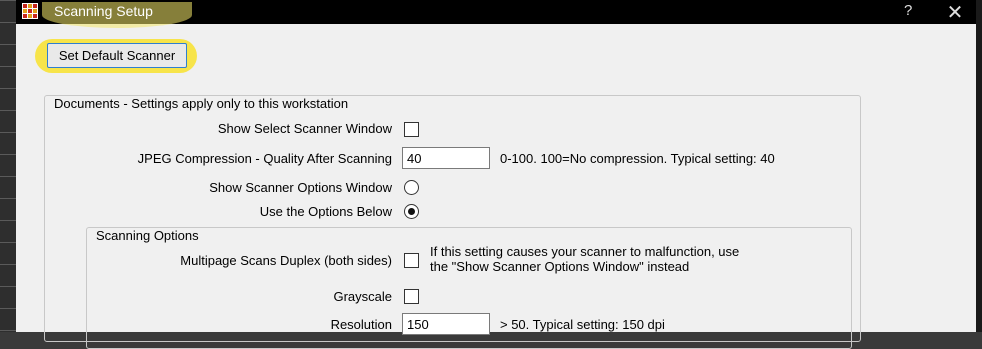 The width and height of the screenshot is (982, 349). What do you see at coordinates (103, 11) in the screenshot?
I see `window-title: Scanning Setup` at bounding box center [103, 11].